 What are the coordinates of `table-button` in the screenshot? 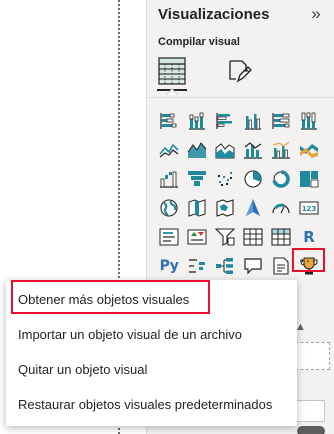 It's located at (253, 237).